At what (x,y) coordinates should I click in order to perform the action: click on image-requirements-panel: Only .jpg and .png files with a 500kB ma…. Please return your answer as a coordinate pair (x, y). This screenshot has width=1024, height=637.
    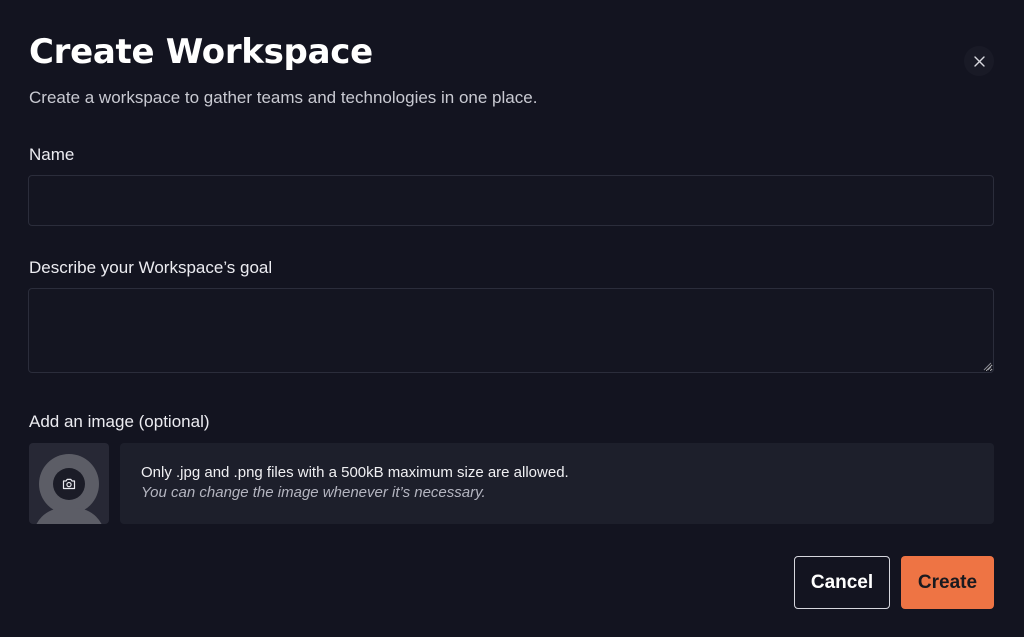
    Looking at the image, I should click on (557, 483).